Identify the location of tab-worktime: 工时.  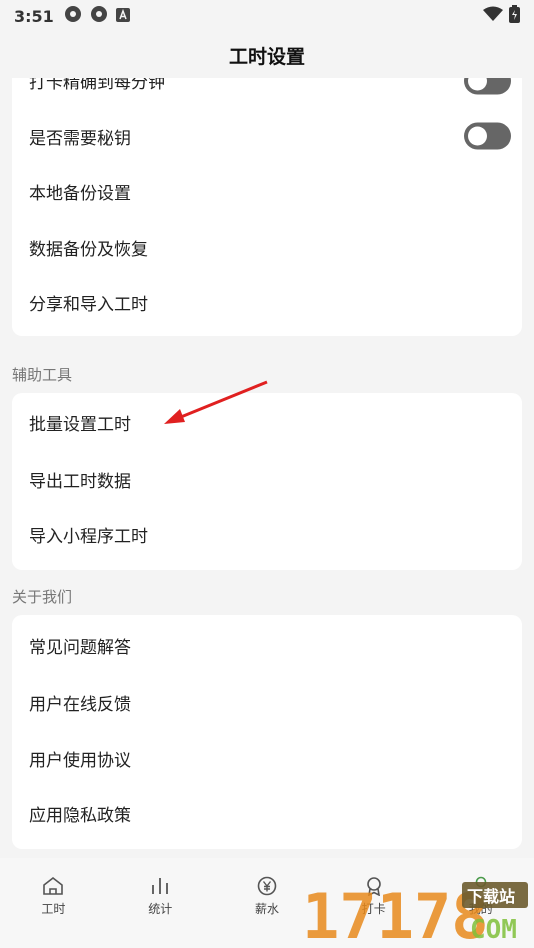
(53, 903).